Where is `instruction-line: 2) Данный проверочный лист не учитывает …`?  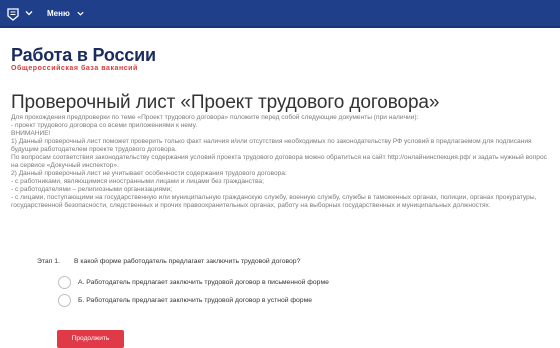 instruction-line: 2) Данный проверочный лист не учитывает … is located at coordinates (149, 173).